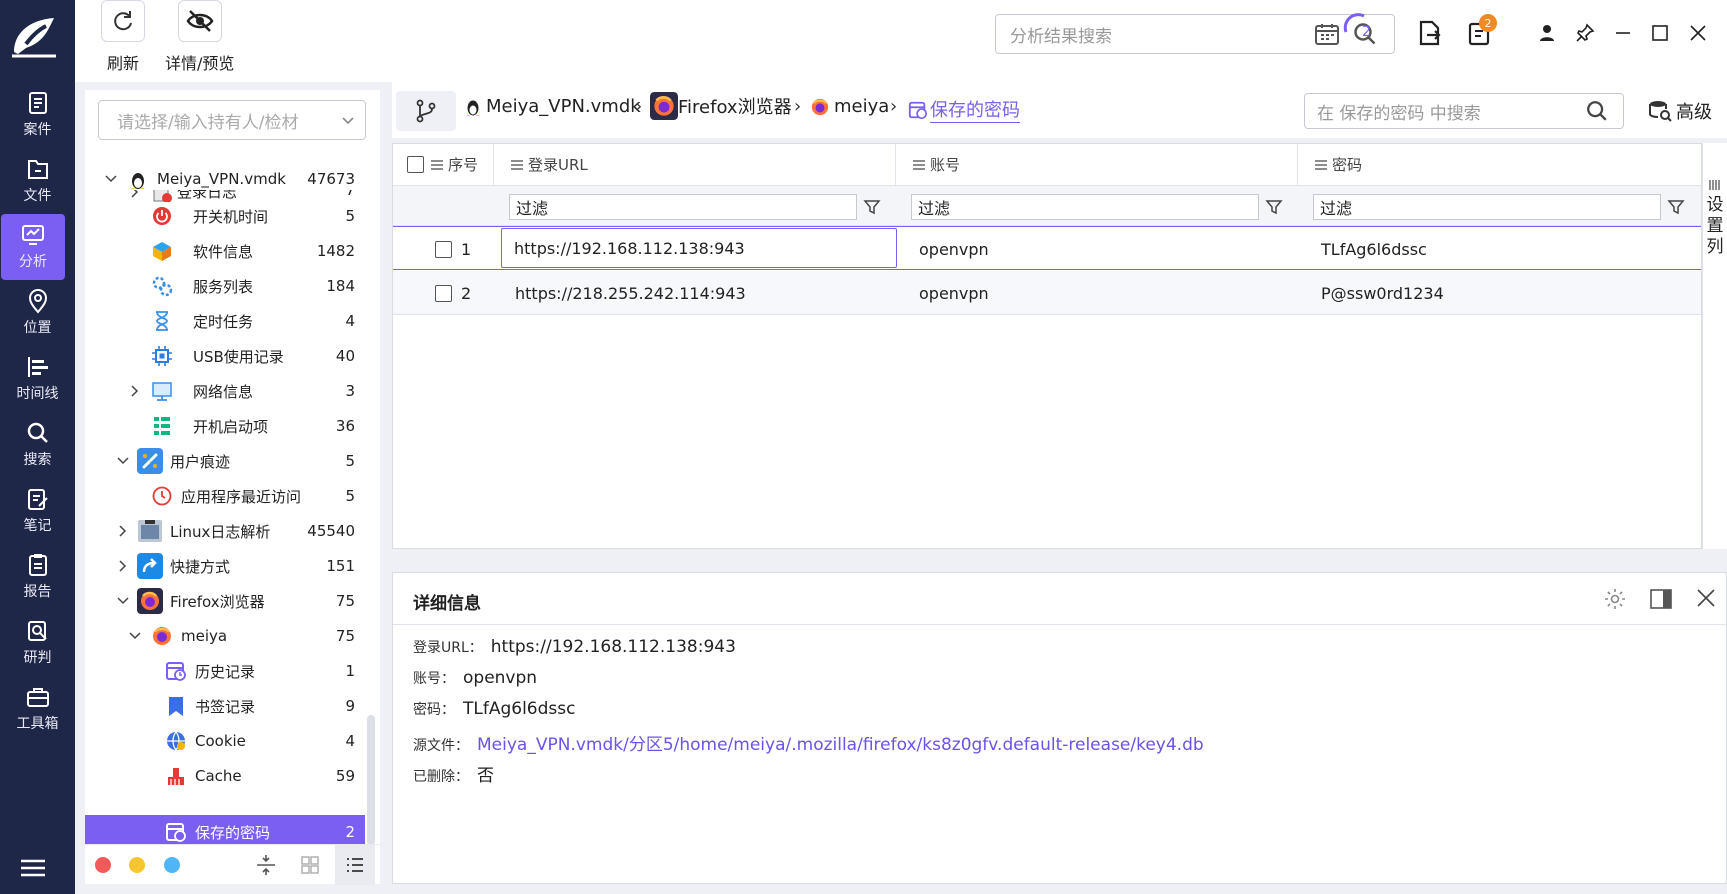  What do you see at coordinates (1430, 33) in the screenshot?
I see `export-button` at bounding box center [1430, 33].